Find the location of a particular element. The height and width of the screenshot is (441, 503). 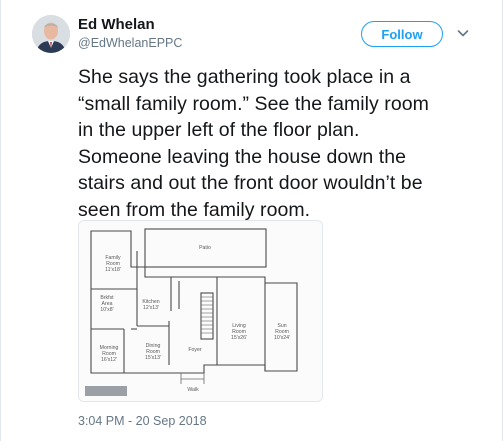

plan-label-kitchen-size: 12'x13' is located at coordinates (151, 308).